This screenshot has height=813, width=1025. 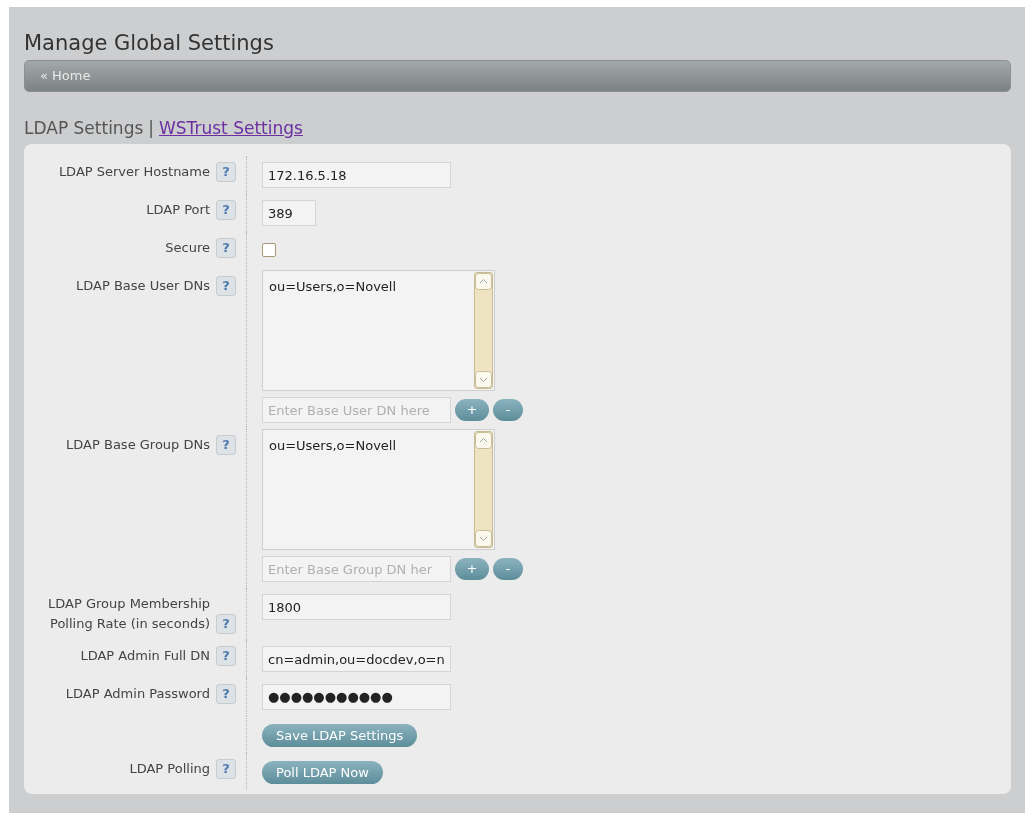 I want to click on field-label: LDAP Port, so click(x=178, y=210).